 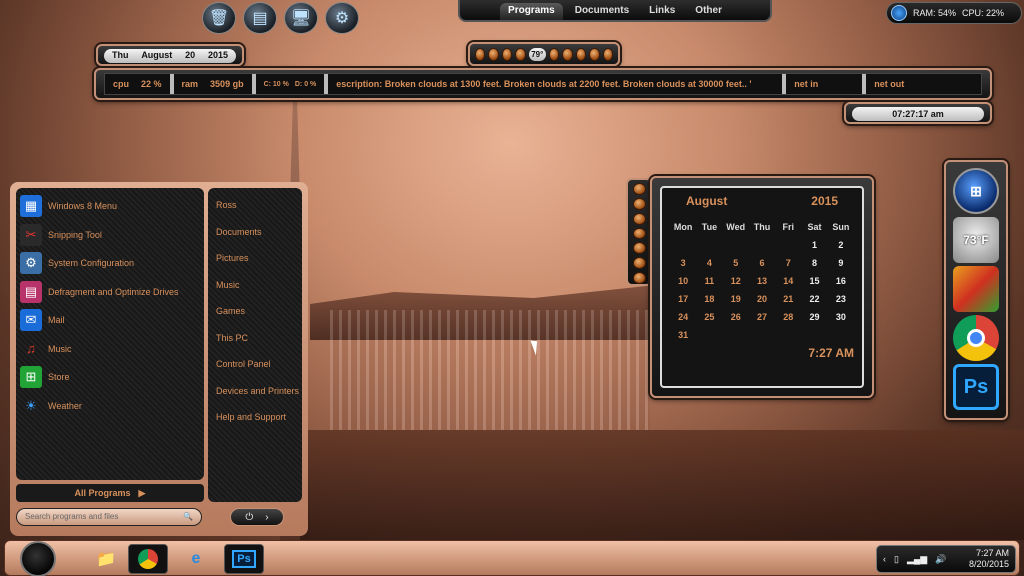 I want to click on settings-icon: ⚙, so click(x=342, y=18).